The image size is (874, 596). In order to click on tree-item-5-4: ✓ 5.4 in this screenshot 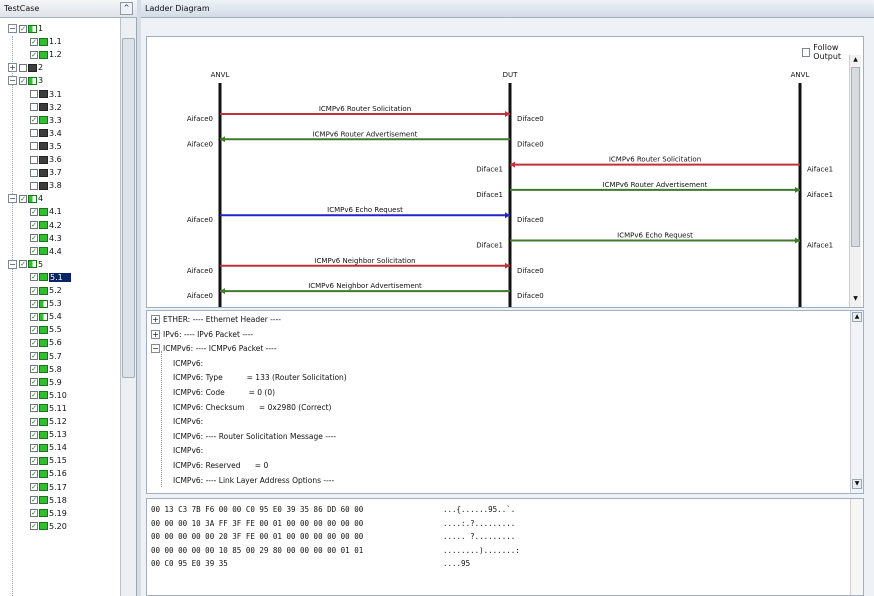, I will do `click(46, 316)`.